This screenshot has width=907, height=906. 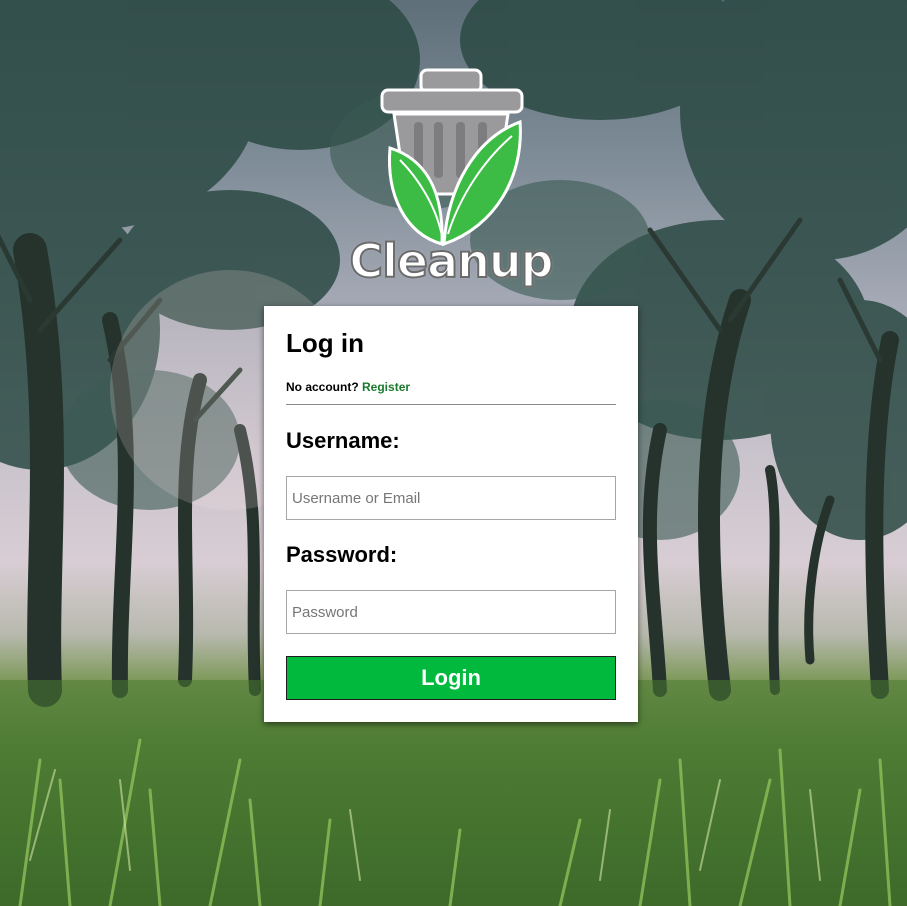 I want to click on username-label: Username:, so click(x=343, y=440).